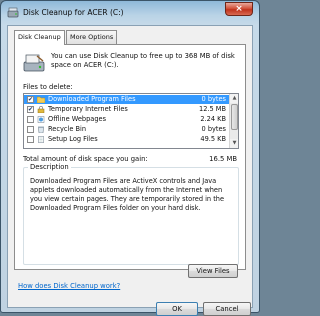  What do you see at coordinates (34, 63) in the screenshot?
I see `hard-drive-icon` at bounding box center [34, 63].